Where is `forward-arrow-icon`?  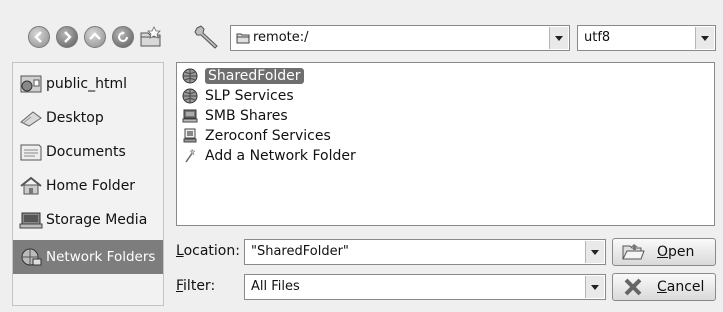
forward-arrow-icon is located at coordinates (68, 37).